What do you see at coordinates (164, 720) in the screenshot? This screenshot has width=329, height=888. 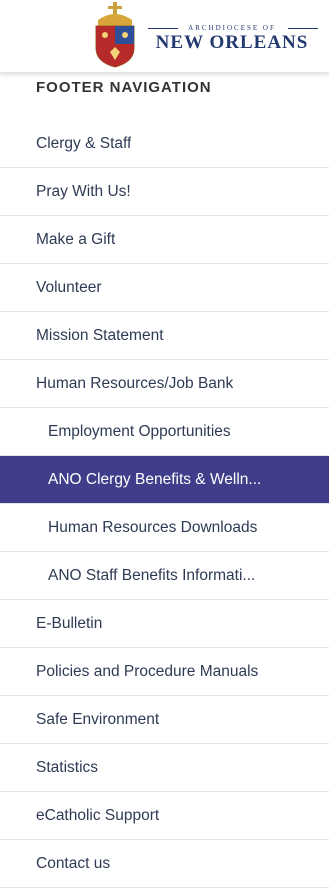 I see `nav-item-safe-environment: Safe Environment` at bounding box center [164, 720].